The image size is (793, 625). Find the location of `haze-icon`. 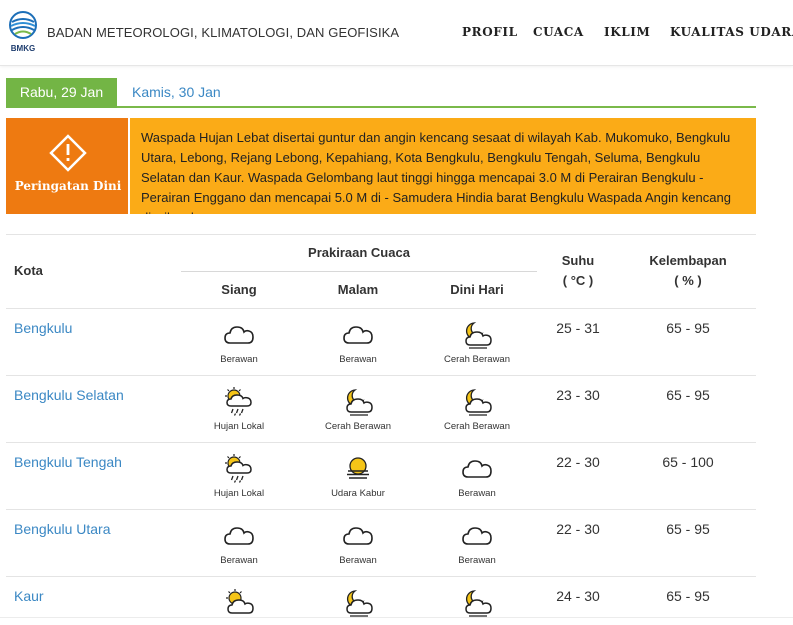

haze-icon is located at coordinates (358, 468).